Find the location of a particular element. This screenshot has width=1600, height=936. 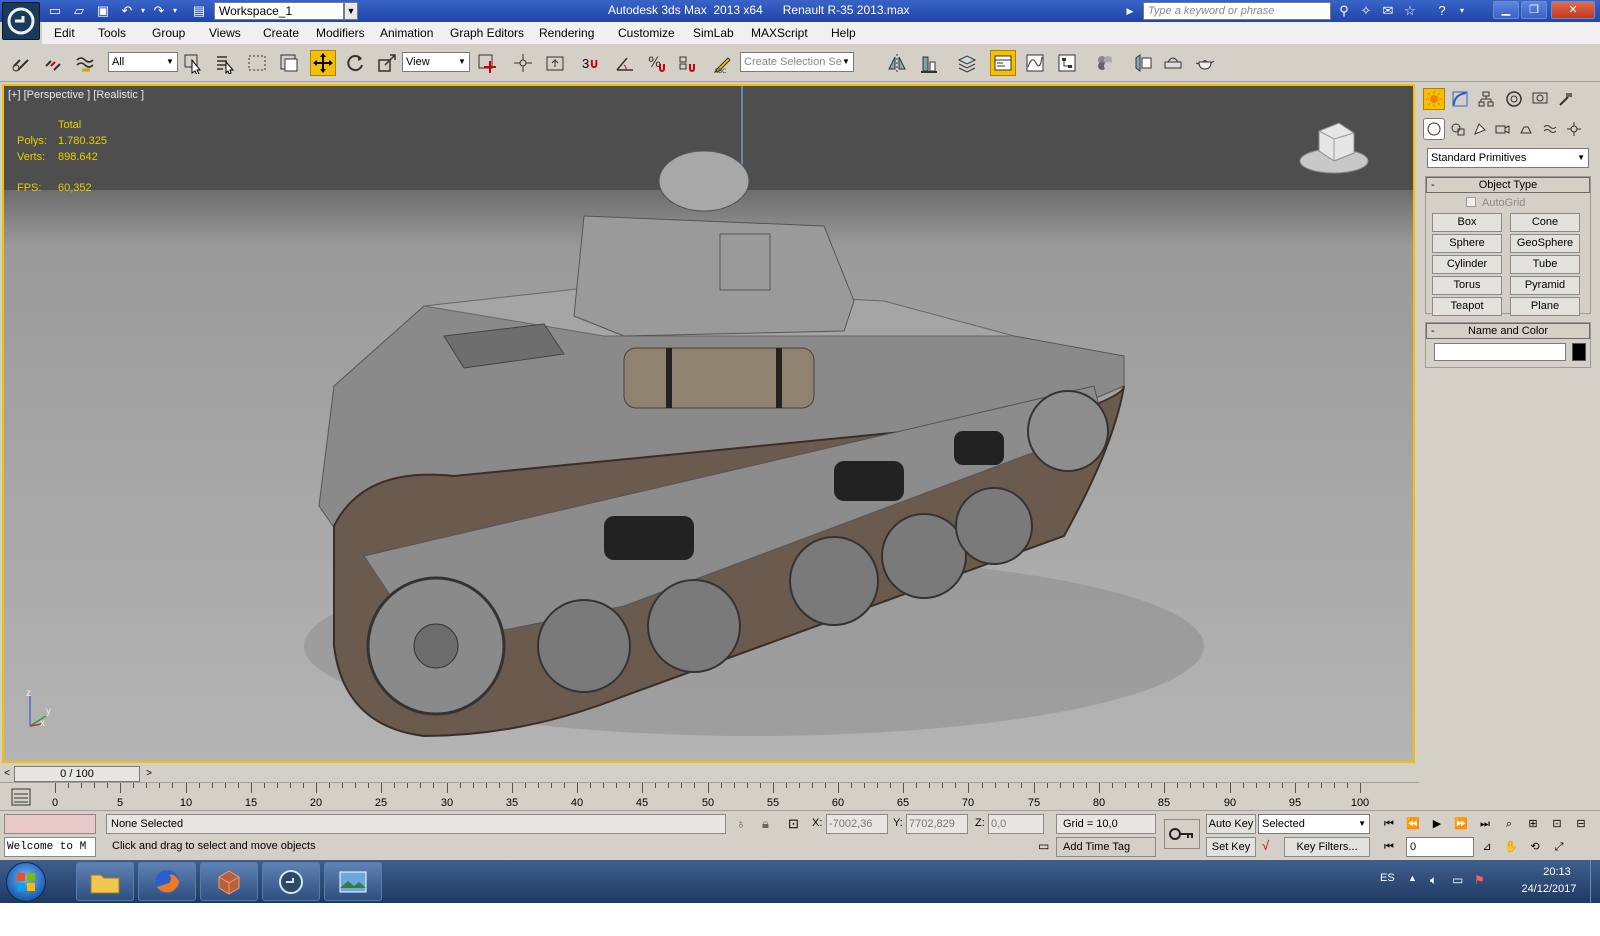

display-tab is located at coordinates (1540, 99).